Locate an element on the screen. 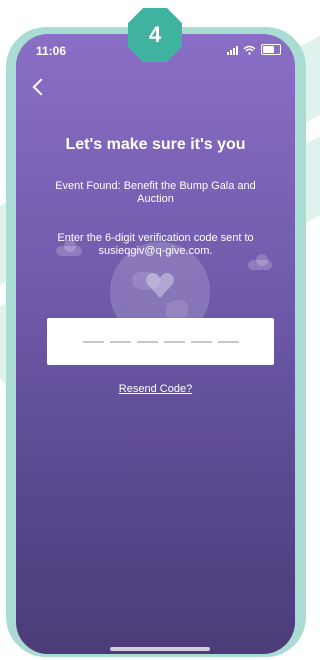  cloud-icon is located at coordinates (260, 262).